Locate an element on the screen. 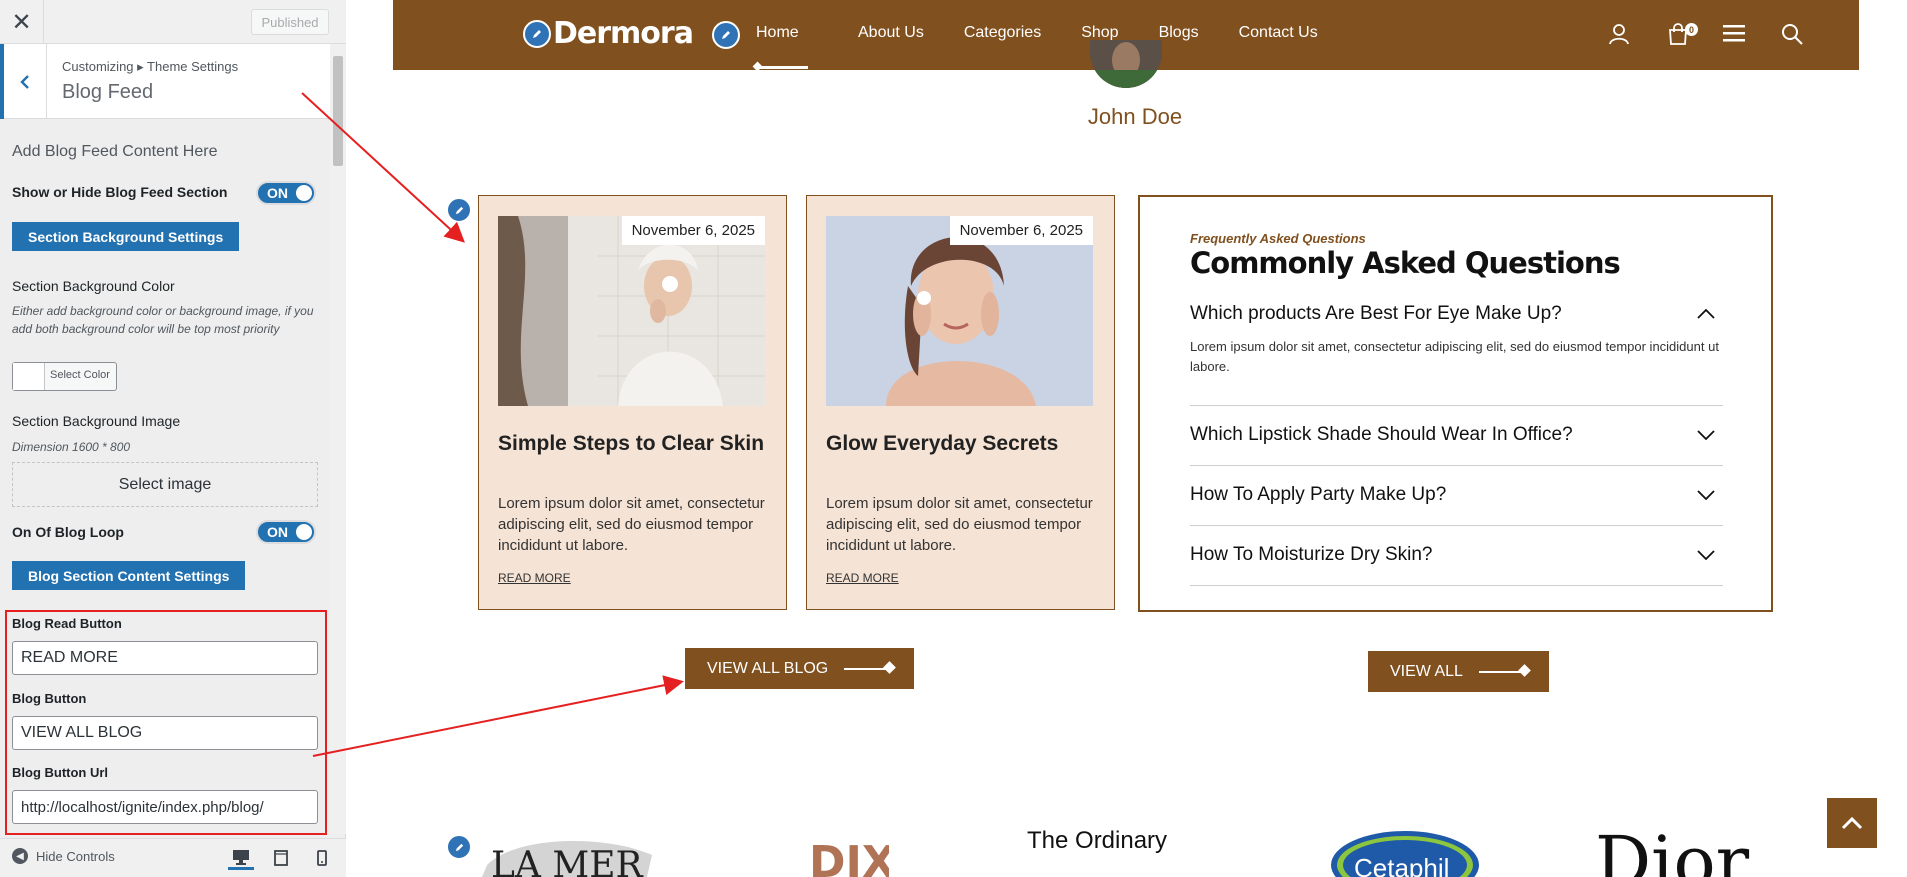 This screenshot has height=877, width=1907. brand-name: DIXI is located at coordinates (849, 857).